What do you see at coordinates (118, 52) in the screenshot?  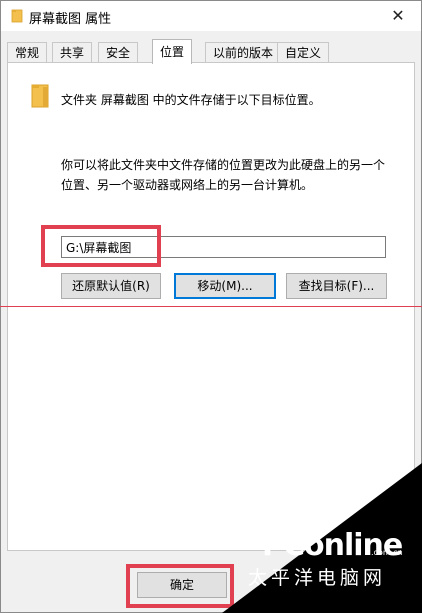 I see `tab-security: 安全` at bounding box center [118, 52].